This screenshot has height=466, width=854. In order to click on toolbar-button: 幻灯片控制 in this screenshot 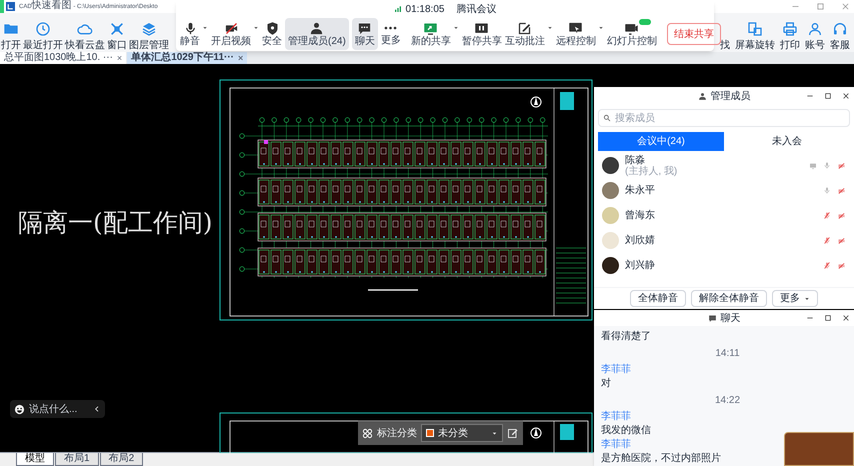, I will do `click(631, 34)`.